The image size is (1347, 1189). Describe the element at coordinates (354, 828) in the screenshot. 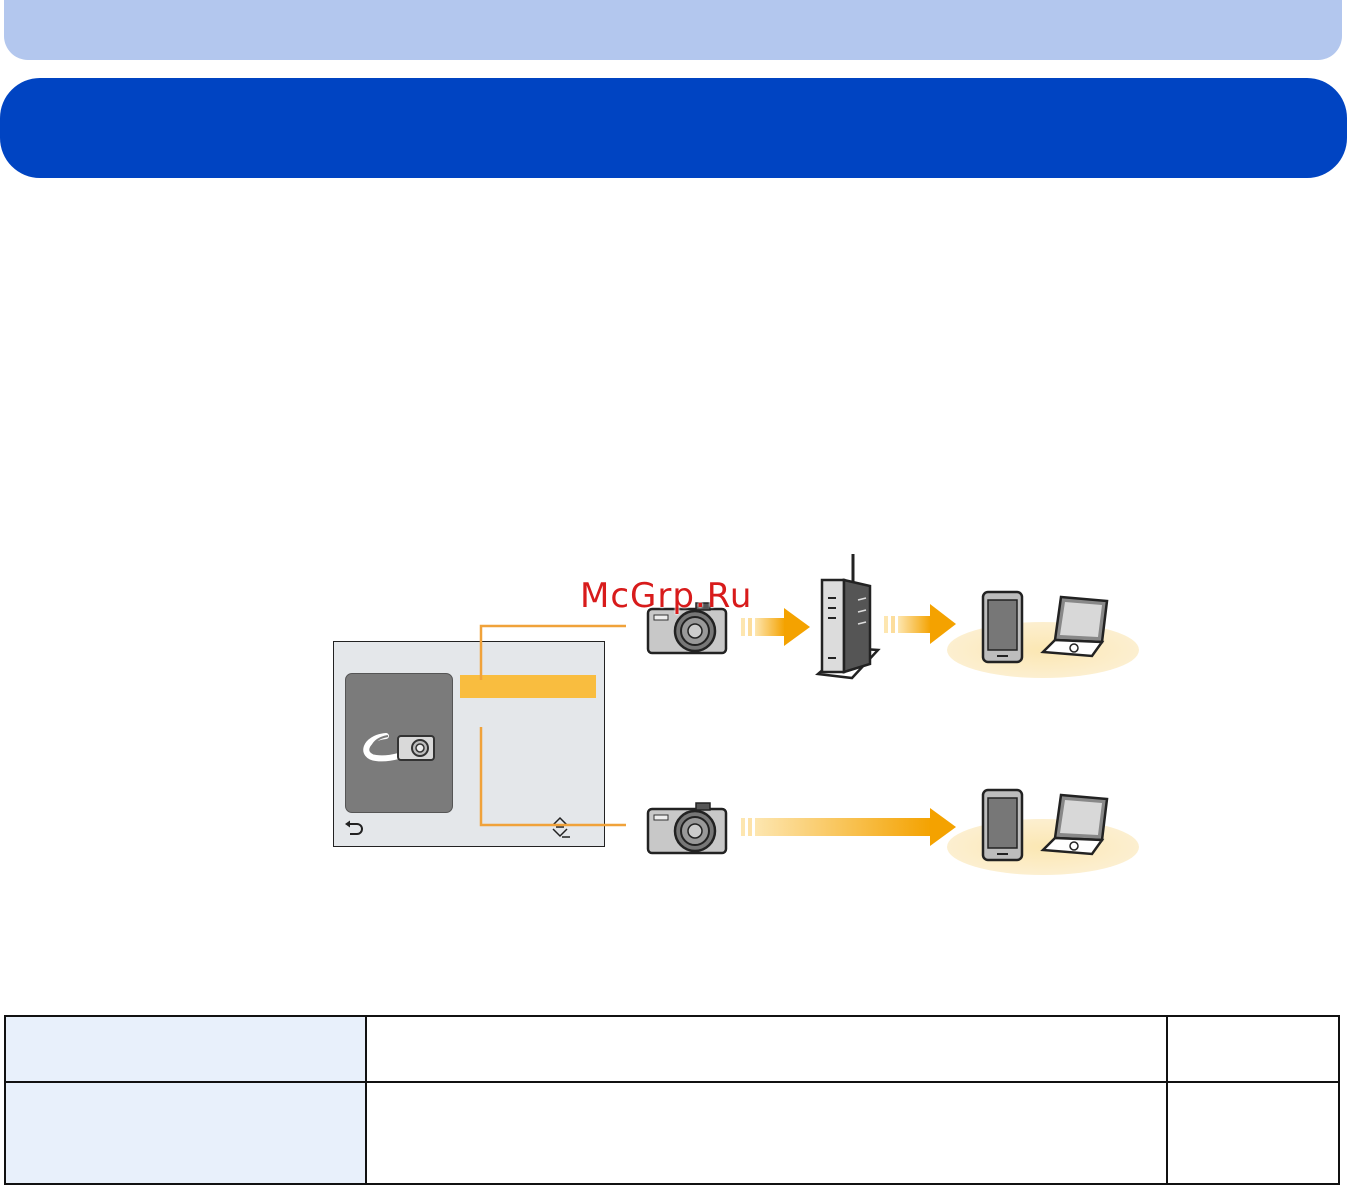

I see `back-arrow-icon` at that location.